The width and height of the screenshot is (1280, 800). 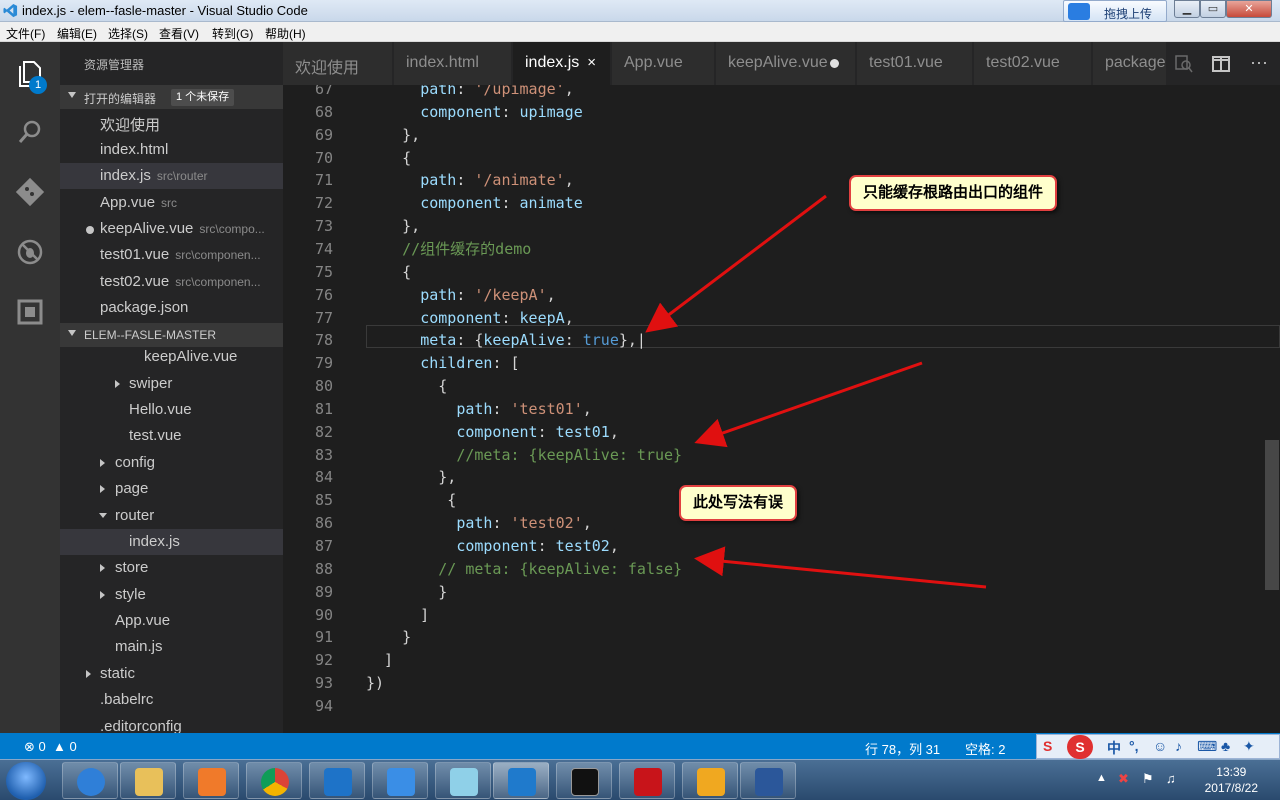 I want to click on code-line: 81 path: 'test01',, so click(x=781, y=409).